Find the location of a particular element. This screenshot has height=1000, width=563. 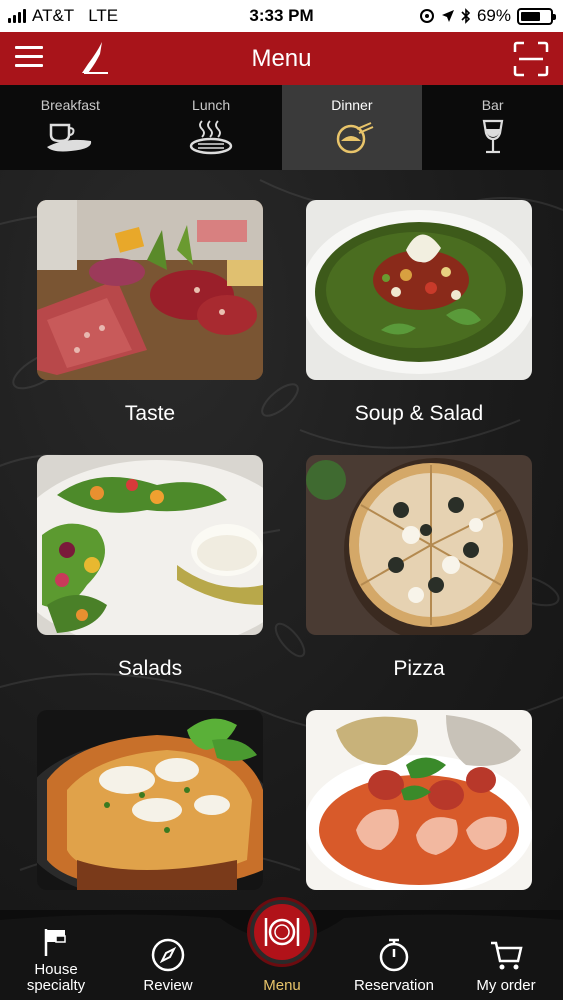

bottom-navigation: House specialty Review Menu Reservation is located at coordinates (281, 950).